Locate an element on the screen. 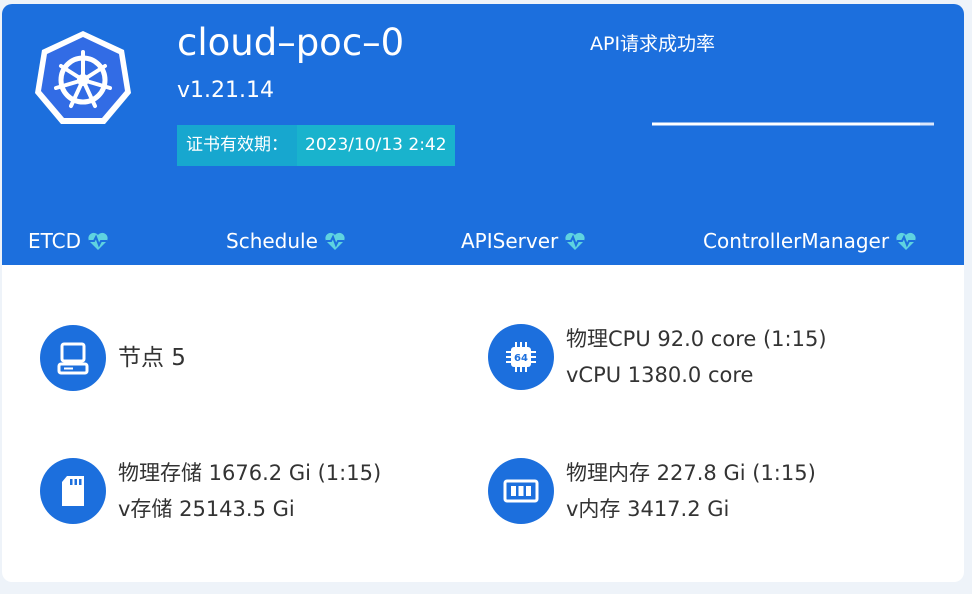 The height and width of the screenshot is (594, 972). component-schedule: Schedule is located at coordinates (286, 241).